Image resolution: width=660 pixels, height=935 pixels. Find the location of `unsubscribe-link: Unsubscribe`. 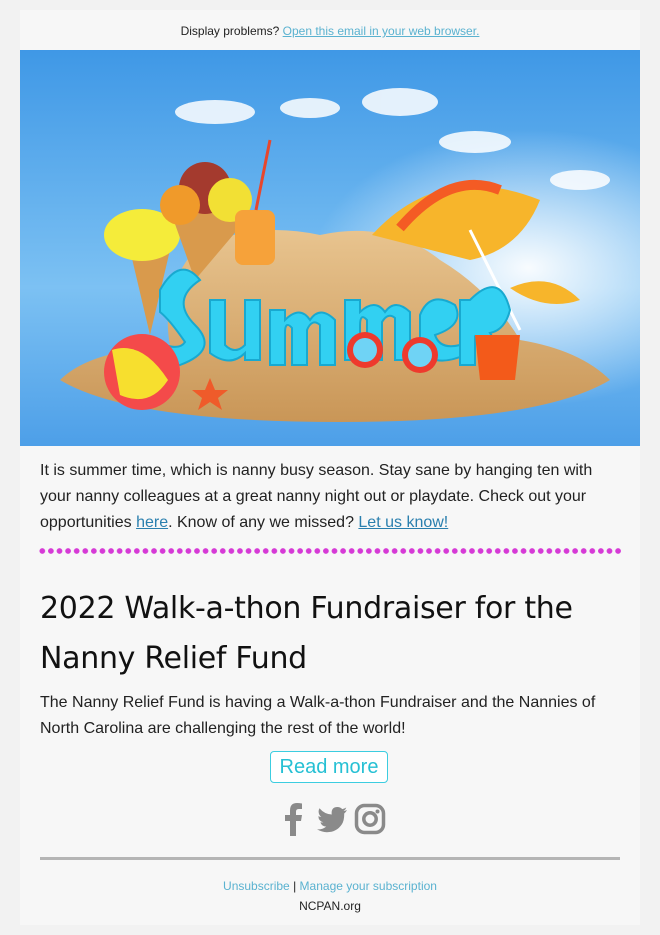

unsubscribe-link: Unsubscribe is located at coordinates (256, 886).